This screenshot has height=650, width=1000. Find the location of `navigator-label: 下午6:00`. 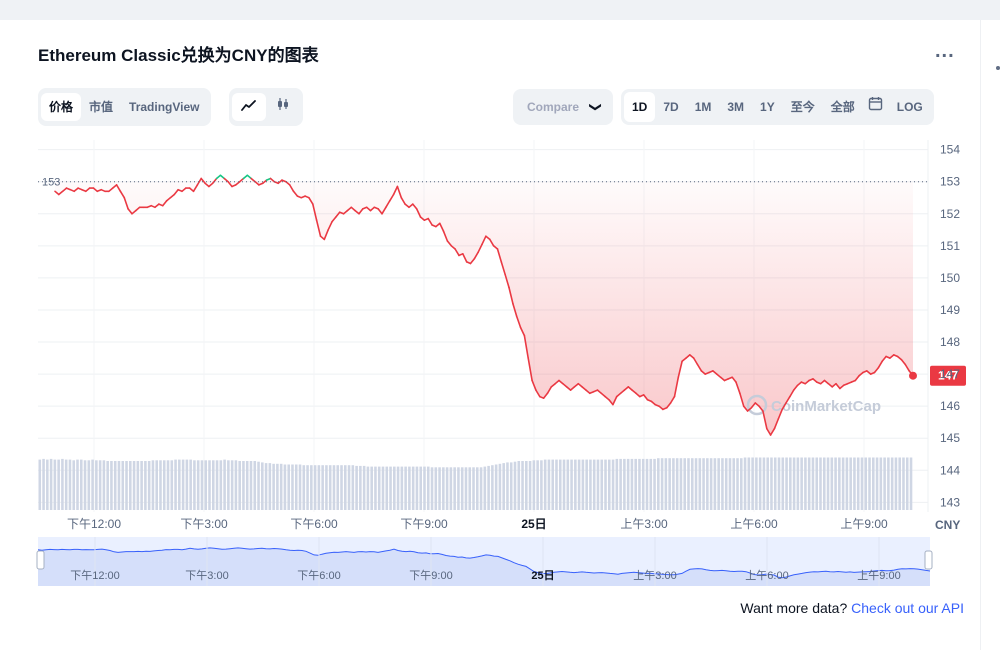

navigator-label: 下午6:00 is located at coordinates (318, 575).